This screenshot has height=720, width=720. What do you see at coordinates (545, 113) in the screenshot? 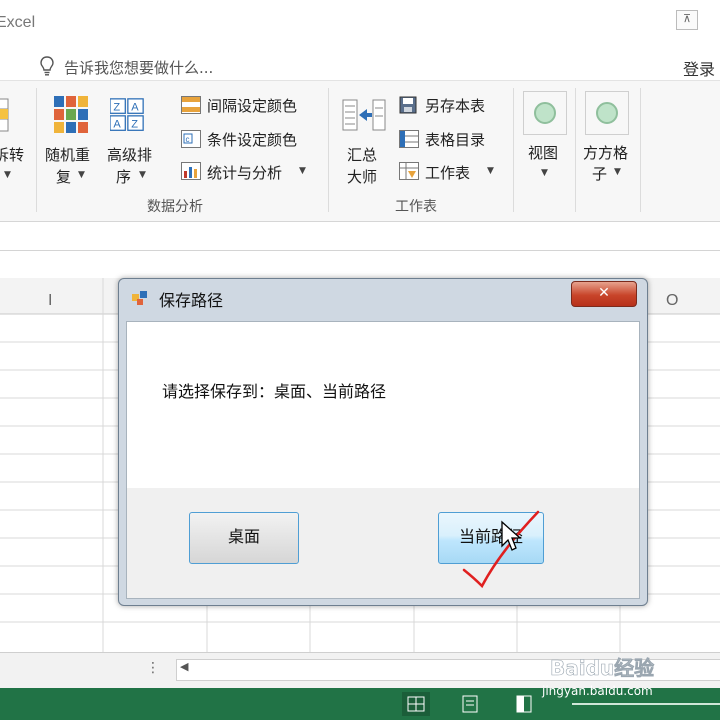
I see `view-icon` at bounding box center [545, 113].